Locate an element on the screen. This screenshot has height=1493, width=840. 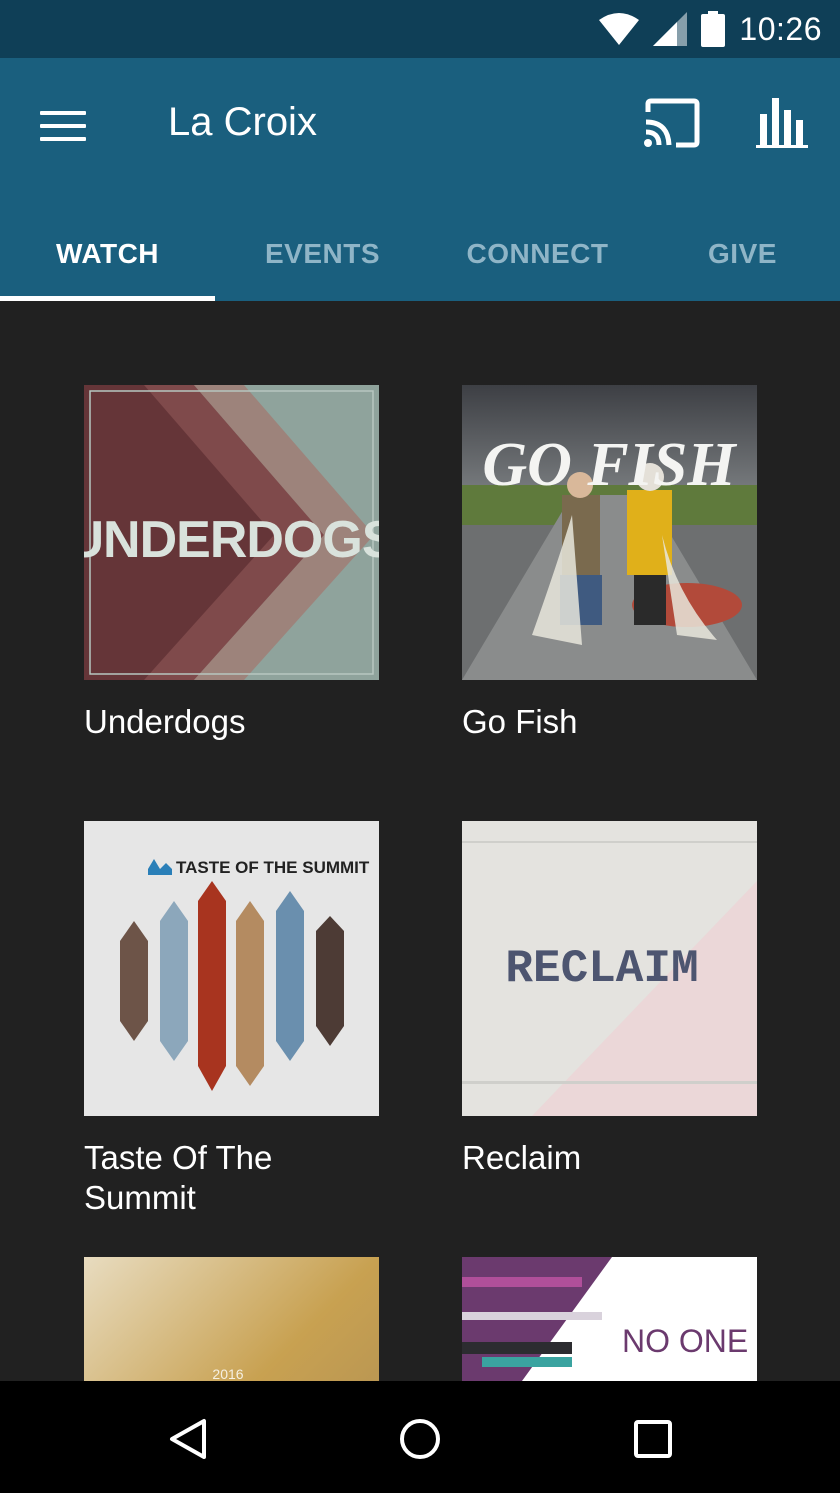
series-card-go-fish: GO FISH Go Fish is located at coordinates (609, 563).